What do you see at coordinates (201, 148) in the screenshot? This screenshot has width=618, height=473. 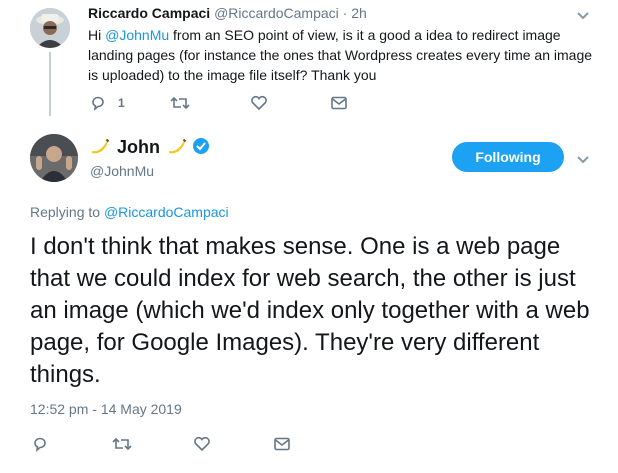 I see `verified-badge-icon` at bounding box center [201, 148].